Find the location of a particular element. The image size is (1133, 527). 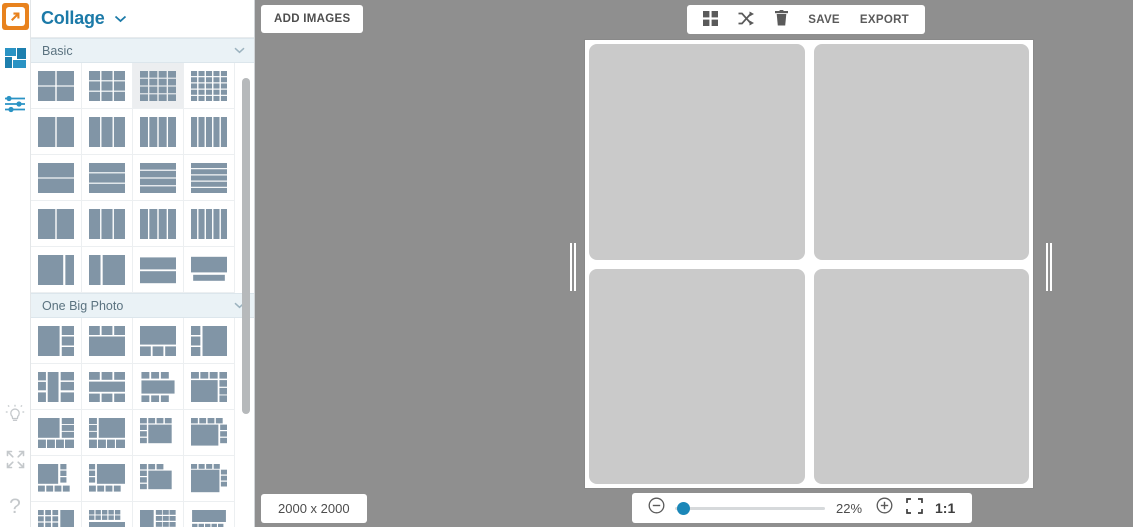

canvas-toolbar: SAVE EXPORT is located at coordinates (806, 19).